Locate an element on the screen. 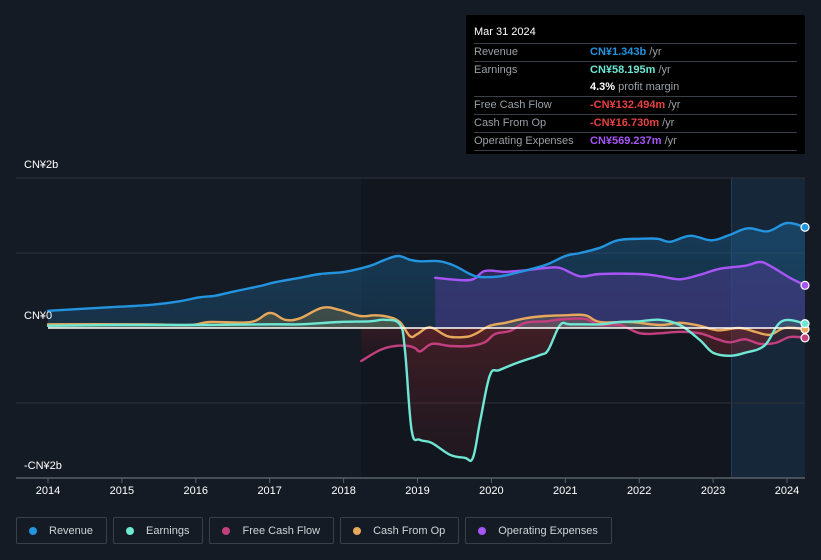 Image resolution: width=821 pixels, height=560 pixels. end-marker-operating-expenses is located at coordinates (805, 285).